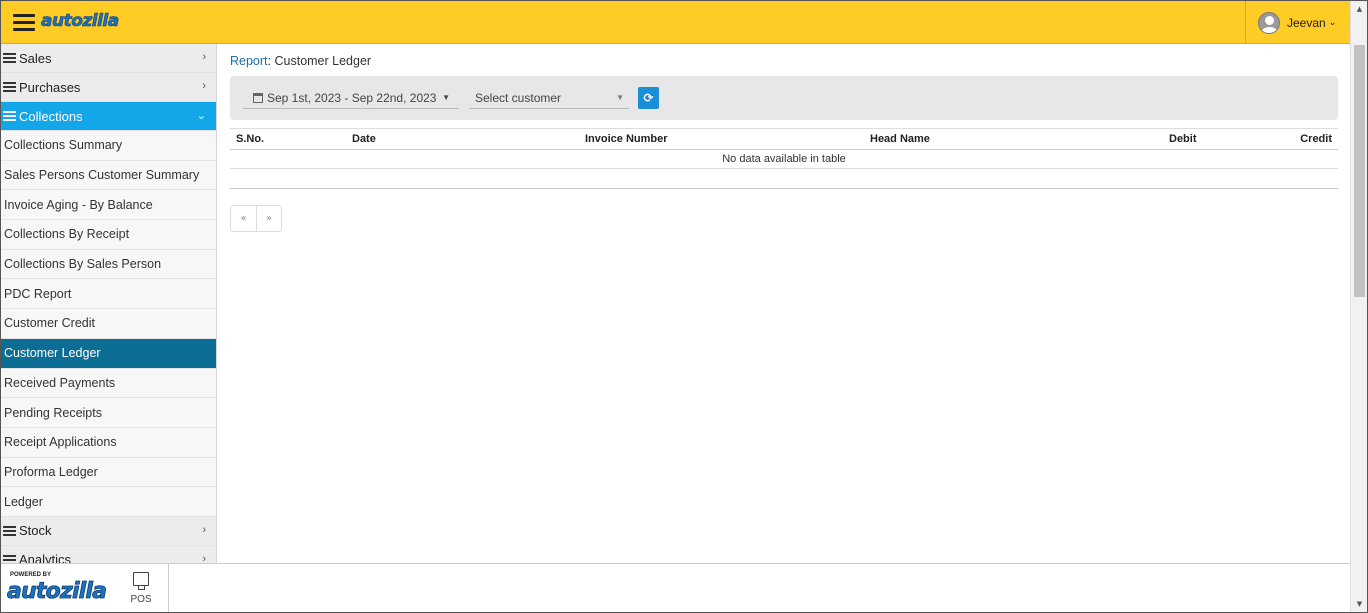  I want to click on sidebar-item-customer-credit: Customer Credit, so click(108, 324).